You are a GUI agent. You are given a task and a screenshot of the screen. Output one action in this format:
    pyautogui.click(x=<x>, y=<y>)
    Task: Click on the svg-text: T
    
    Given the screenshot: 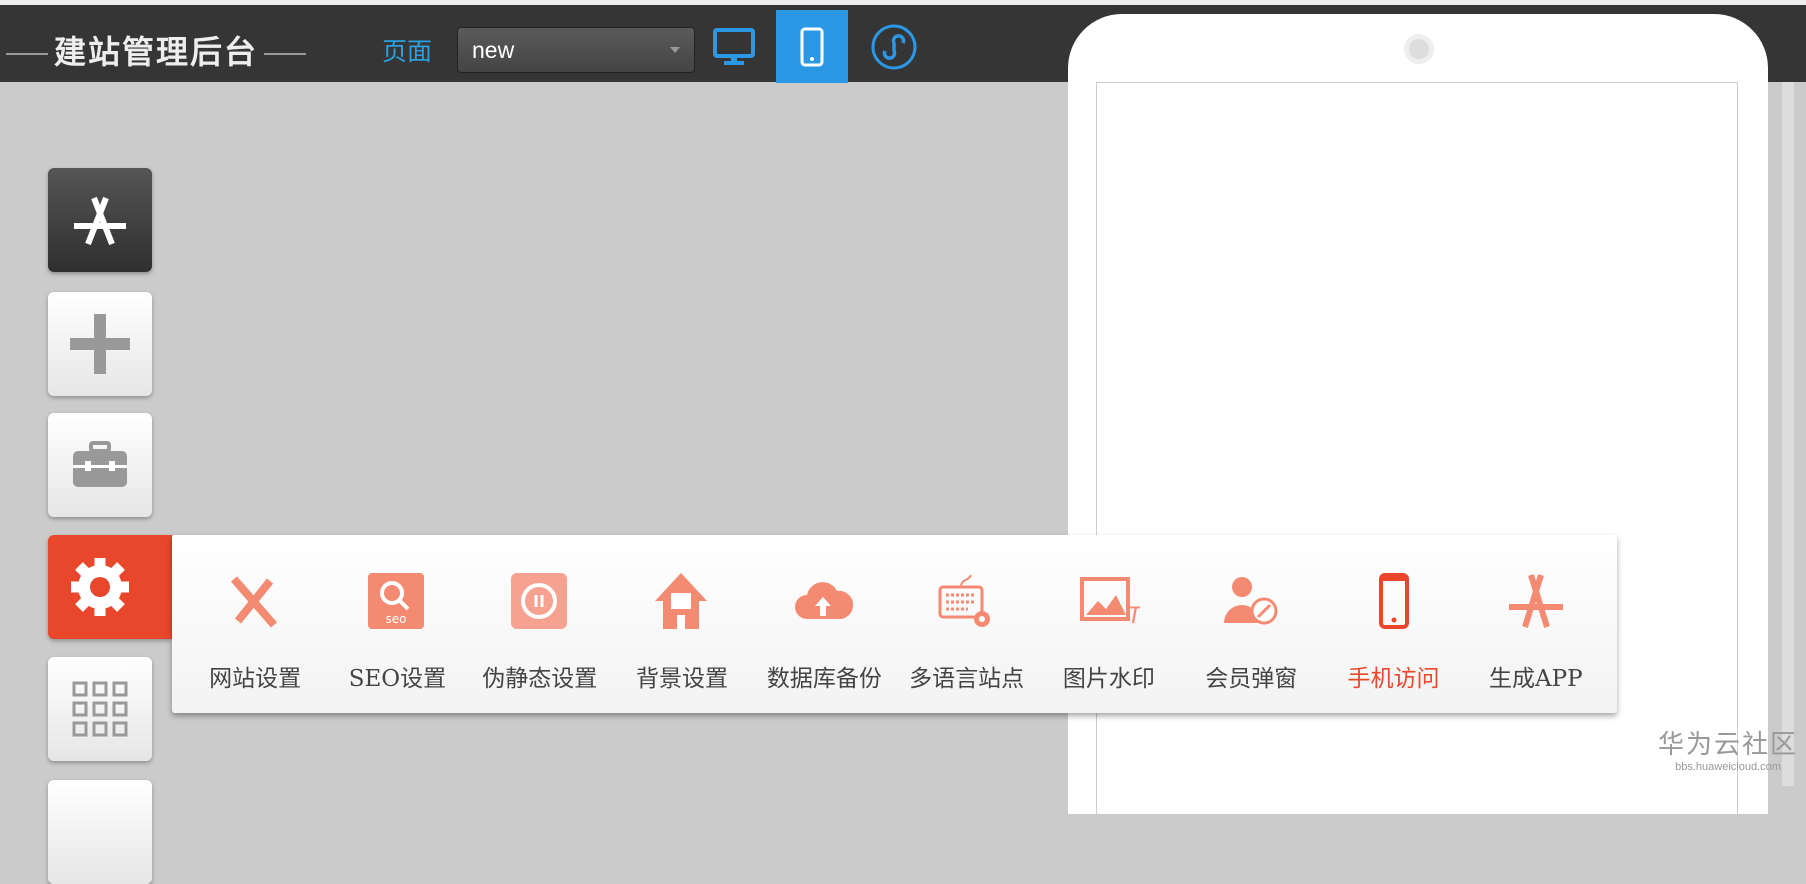 What is the action you would take?
    pyautogui.click(x=1134, y=616)
    